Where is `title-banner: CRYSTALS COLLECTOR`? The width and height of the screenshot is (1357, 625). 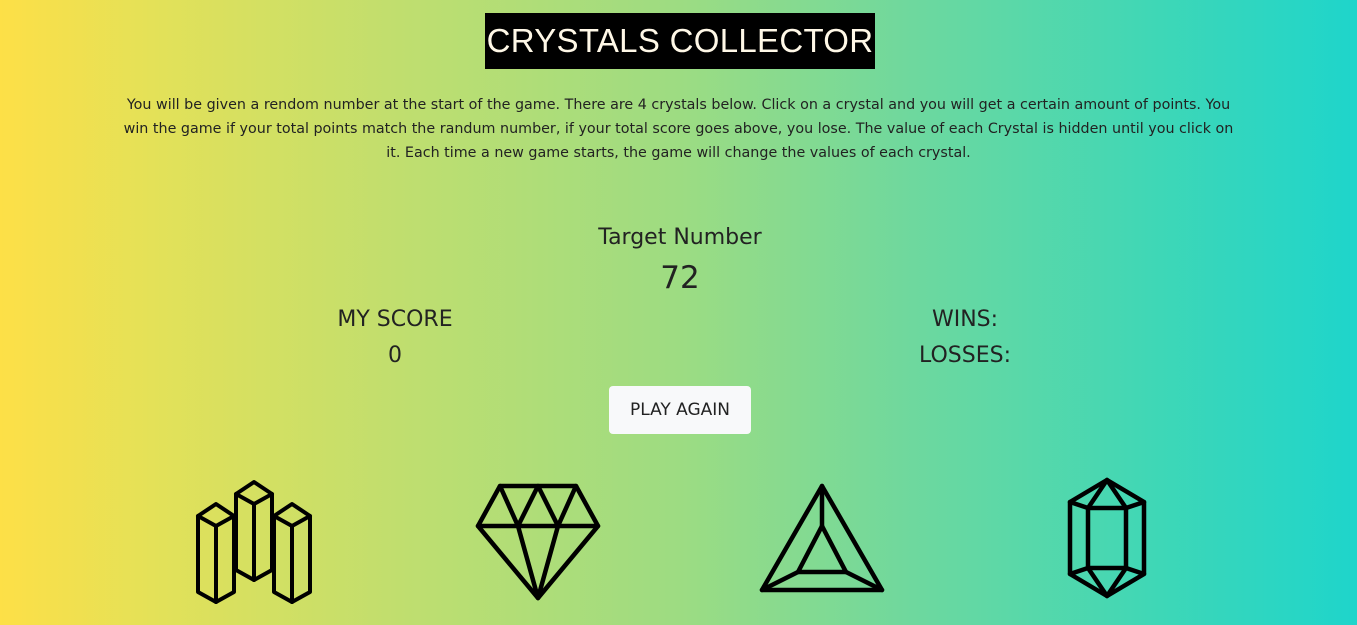 title-banner: CRYSTALS COLLECTOR is located at coordinates (680, 41).